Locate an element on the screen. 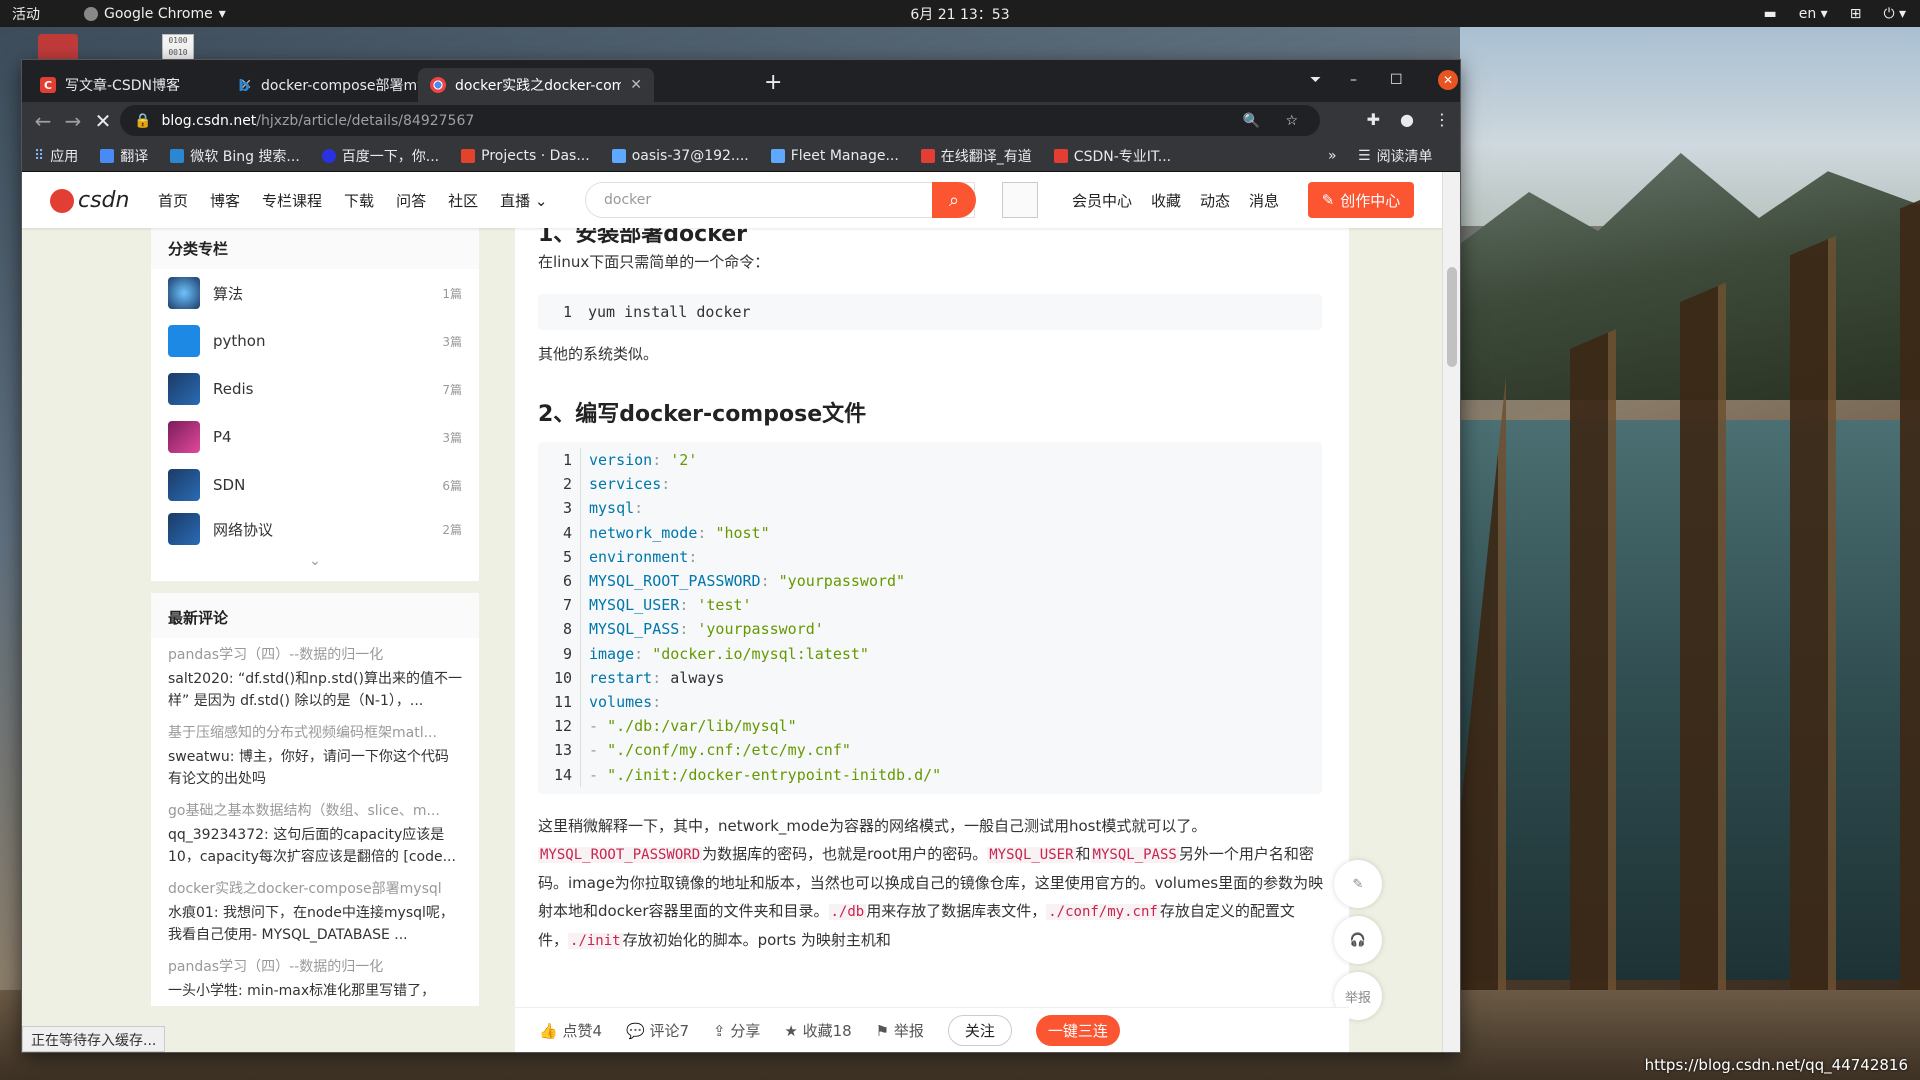 The height and width of the screenshot is (1080, 1920). back-button: ← is located at coordinates (43, 121).